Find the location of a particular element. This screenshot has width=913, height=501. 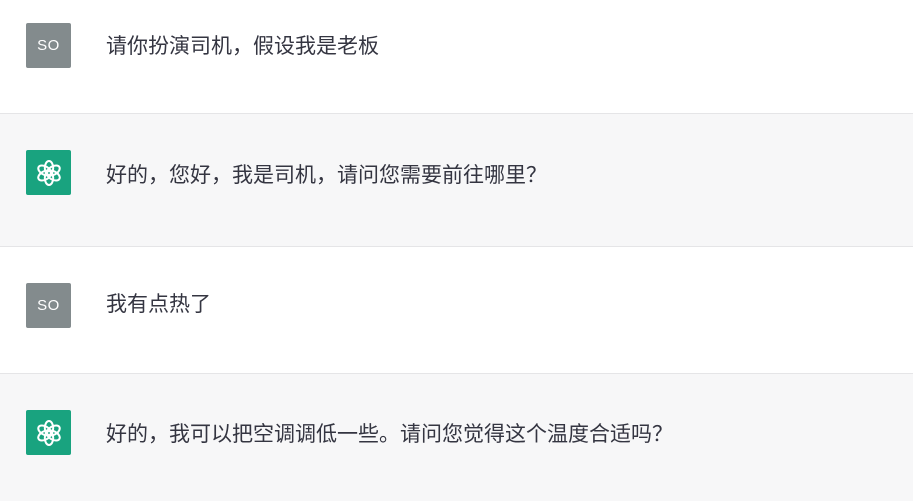

message-text: 我有点热了 is located at coordinates (158, 304).